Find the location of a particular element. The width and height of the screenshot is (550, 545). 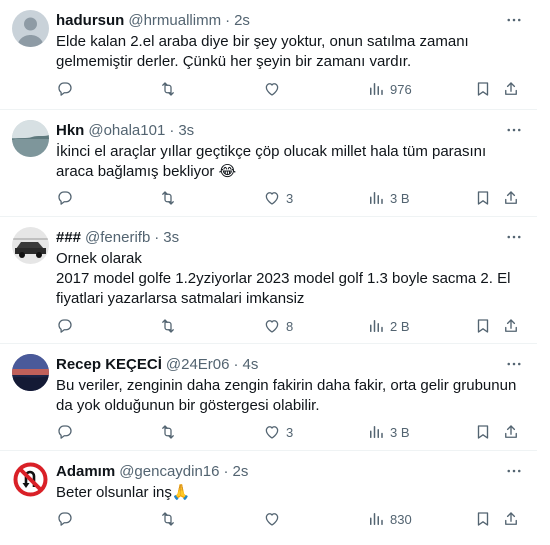

views-button: 976 is located at coordinates (389, 89).